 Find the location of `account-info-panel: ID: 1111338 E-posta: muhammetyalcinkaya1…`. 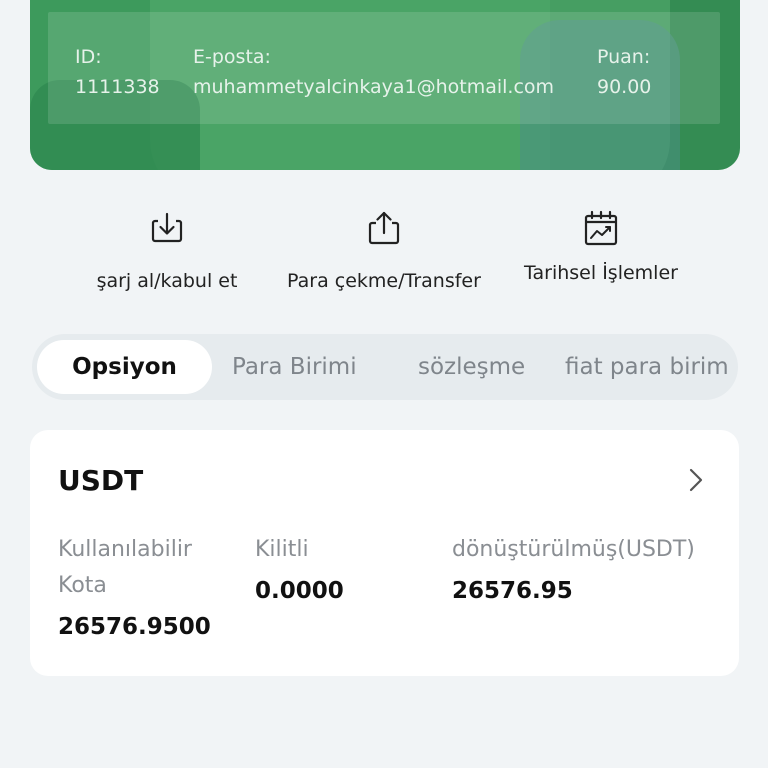

account-info-panel: ID: 1111338 E-posta: muhammetyalcinkaya1… is located at coordinates (384, 68).